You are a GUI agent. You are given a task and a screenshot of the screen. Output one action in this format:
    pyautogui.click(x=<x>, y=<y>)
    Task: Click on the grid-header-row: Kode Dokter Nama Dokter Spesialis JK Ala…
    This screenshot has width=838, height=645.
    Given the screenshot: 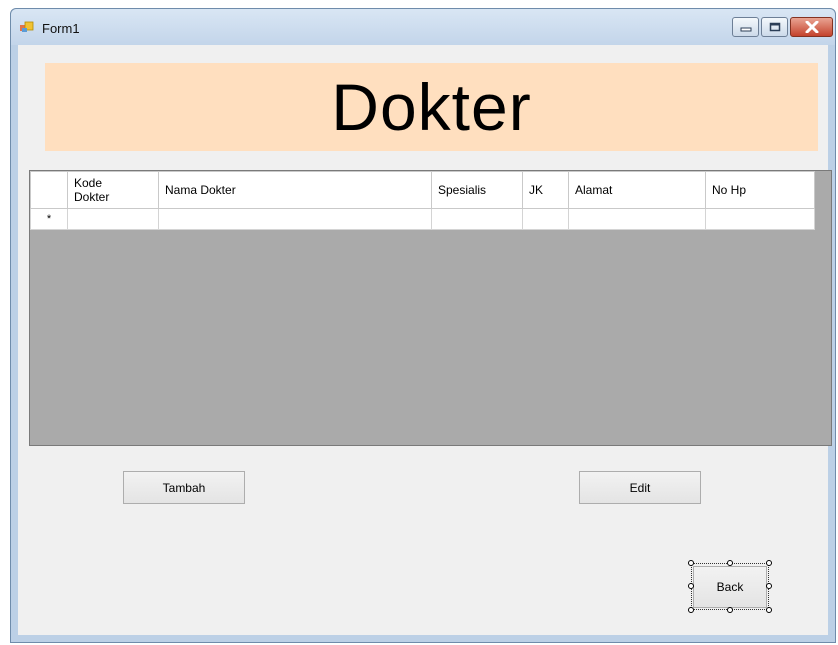 What is the action you would take?
    pyautogui.click(x=422, y=190)
    